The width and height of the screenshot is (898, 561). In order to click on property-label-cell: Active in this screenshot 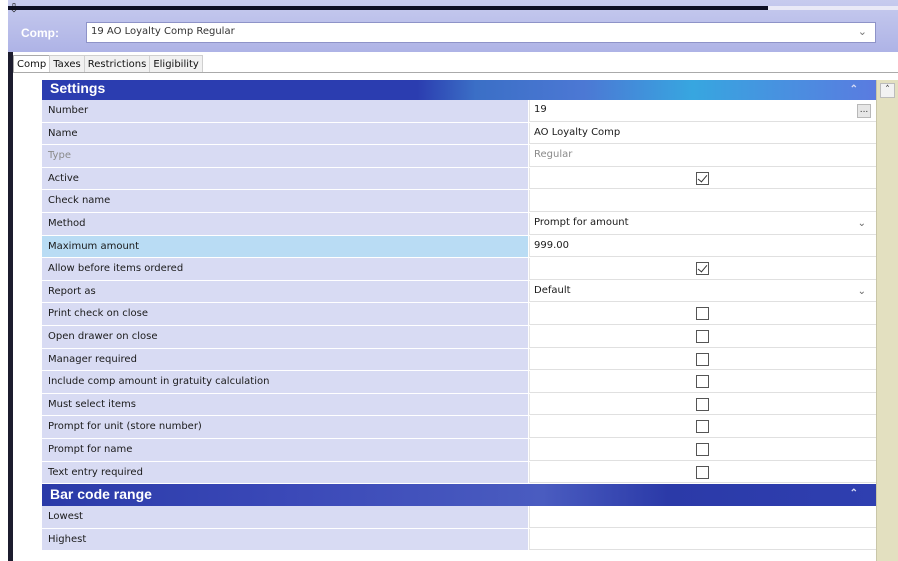, I will do `click(285, 178)`.